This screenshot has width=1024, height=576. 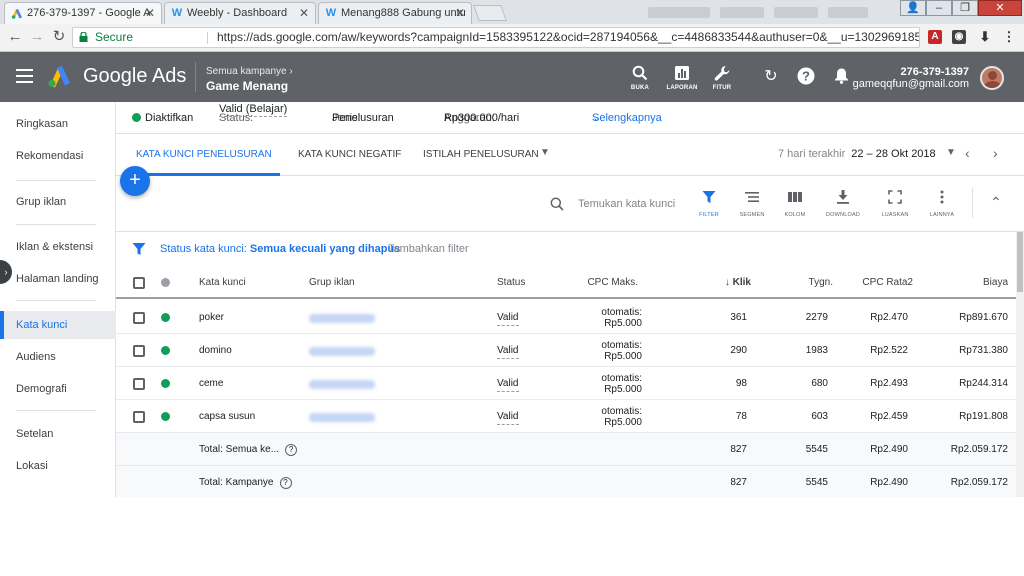 I want to click on keyword-cell: ceme, so click(x=211, y=383).